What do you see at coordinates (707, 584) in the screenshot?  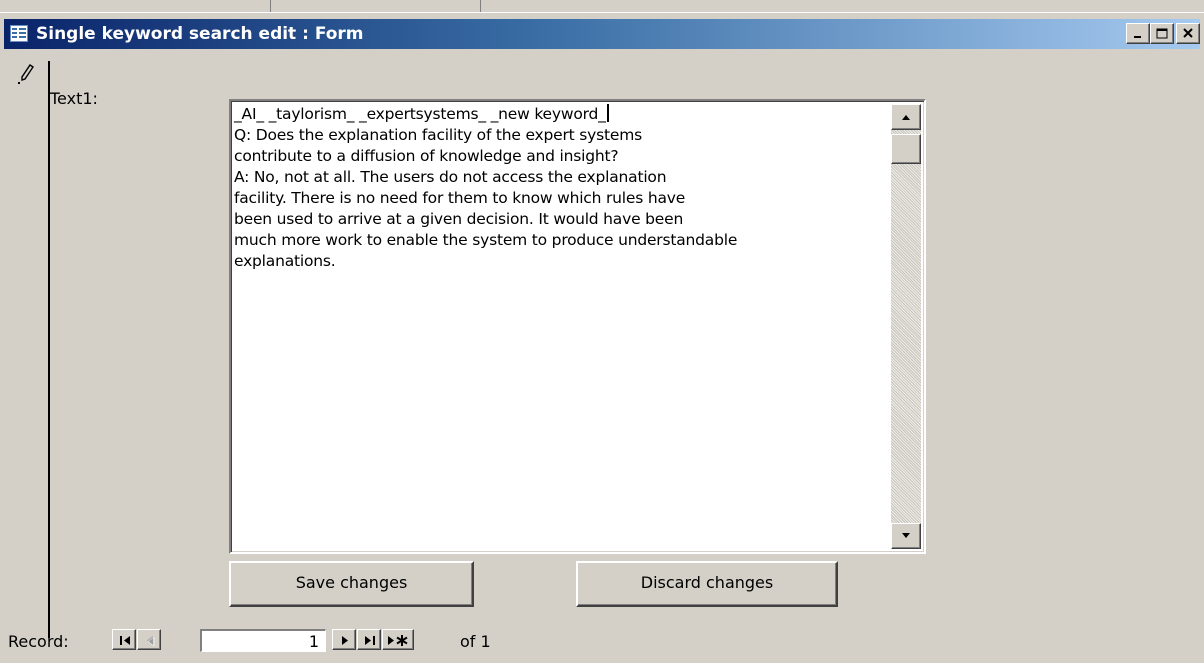 I see `discard-changes-button: Discard changes` at bounding box center [707, 584].